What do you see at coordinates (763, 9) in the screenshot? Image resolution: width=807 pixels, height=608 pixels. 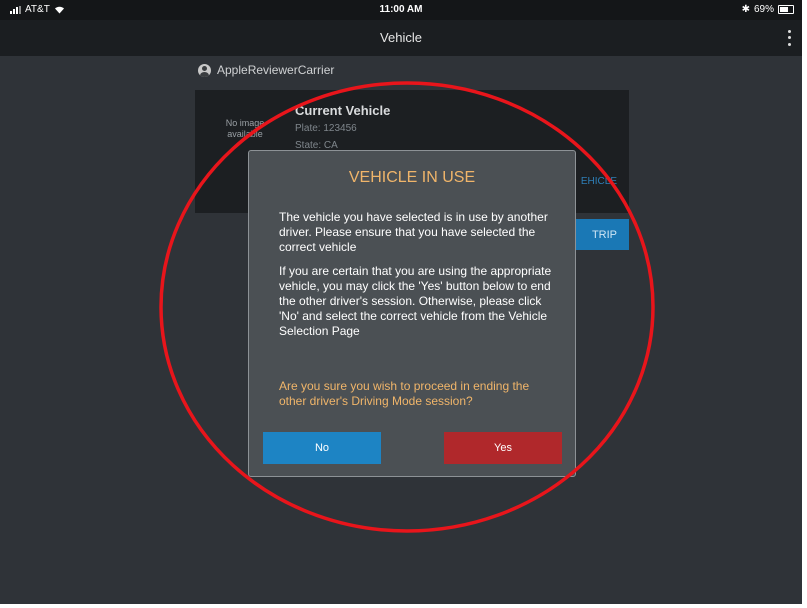 I see `battery-percent: 69%` at bounding box center [763, 9].